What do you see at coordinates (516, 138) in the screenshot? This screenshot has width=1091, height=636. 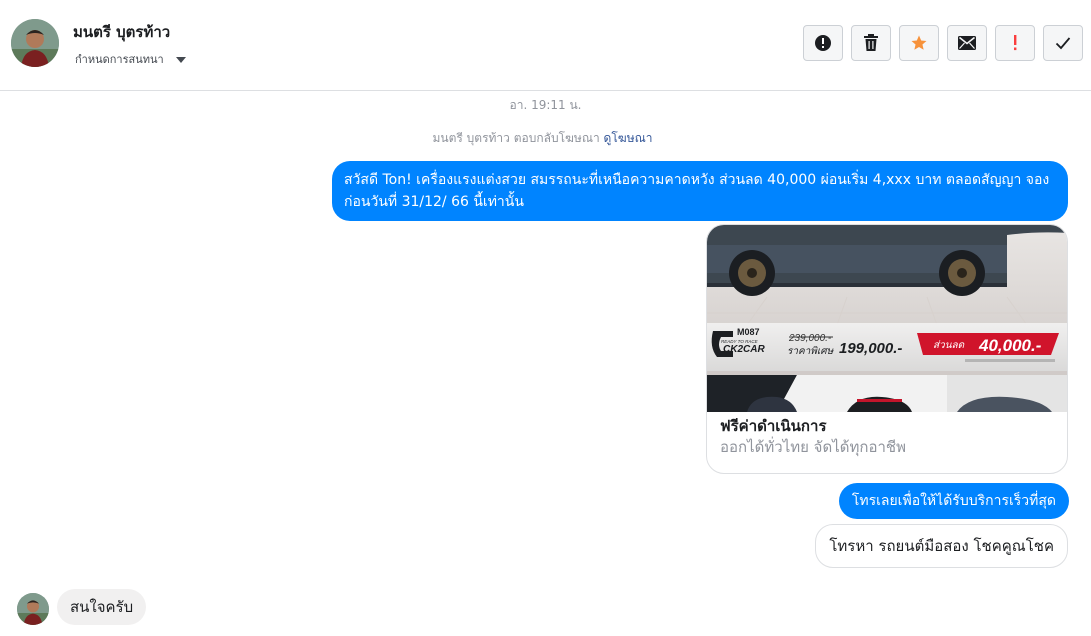 I see `ad-reply-prefix: มนตรี บุตรท้าว ตอบกลับโฆษณา` at bounding box center [516, 138].